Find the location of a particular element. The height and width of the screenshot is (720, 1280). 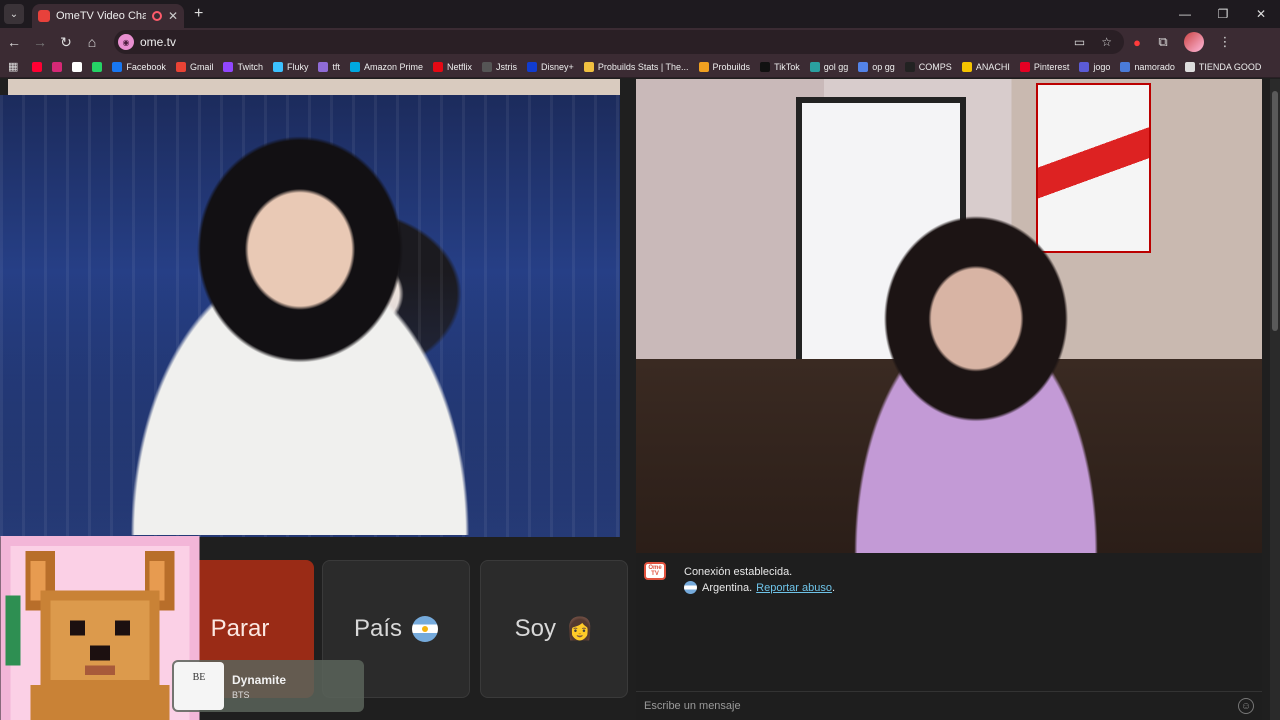

bookmark-item: op gg is located at coordinates (876, 66).